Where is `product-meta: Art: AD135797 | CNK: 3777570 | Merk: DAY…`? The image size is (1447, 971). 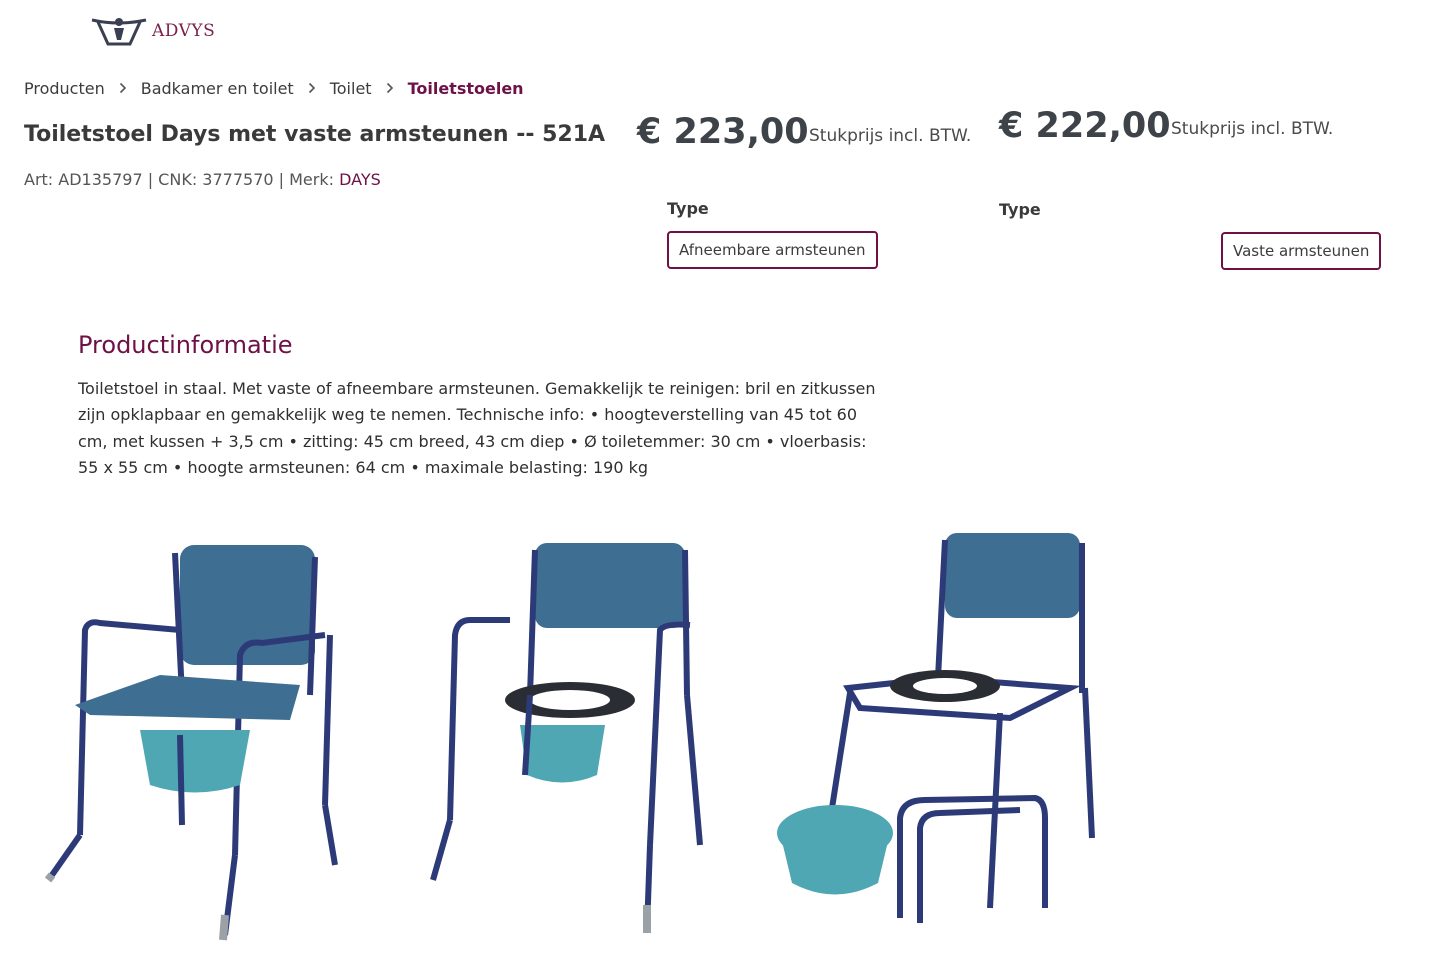
product-meta: Art: AD135797 | CNK: 3777570 | Merk: DAY… is located at coordinates (202, 179).